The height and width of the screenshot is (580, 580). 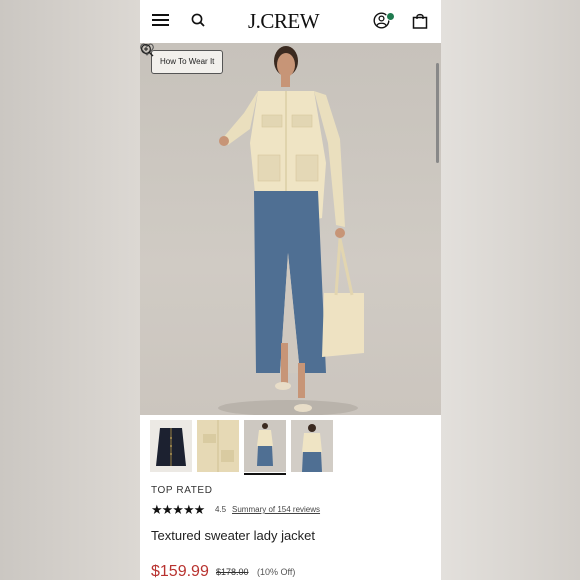 I want to click on original-price: $178.00, so click(x=232, y=572).